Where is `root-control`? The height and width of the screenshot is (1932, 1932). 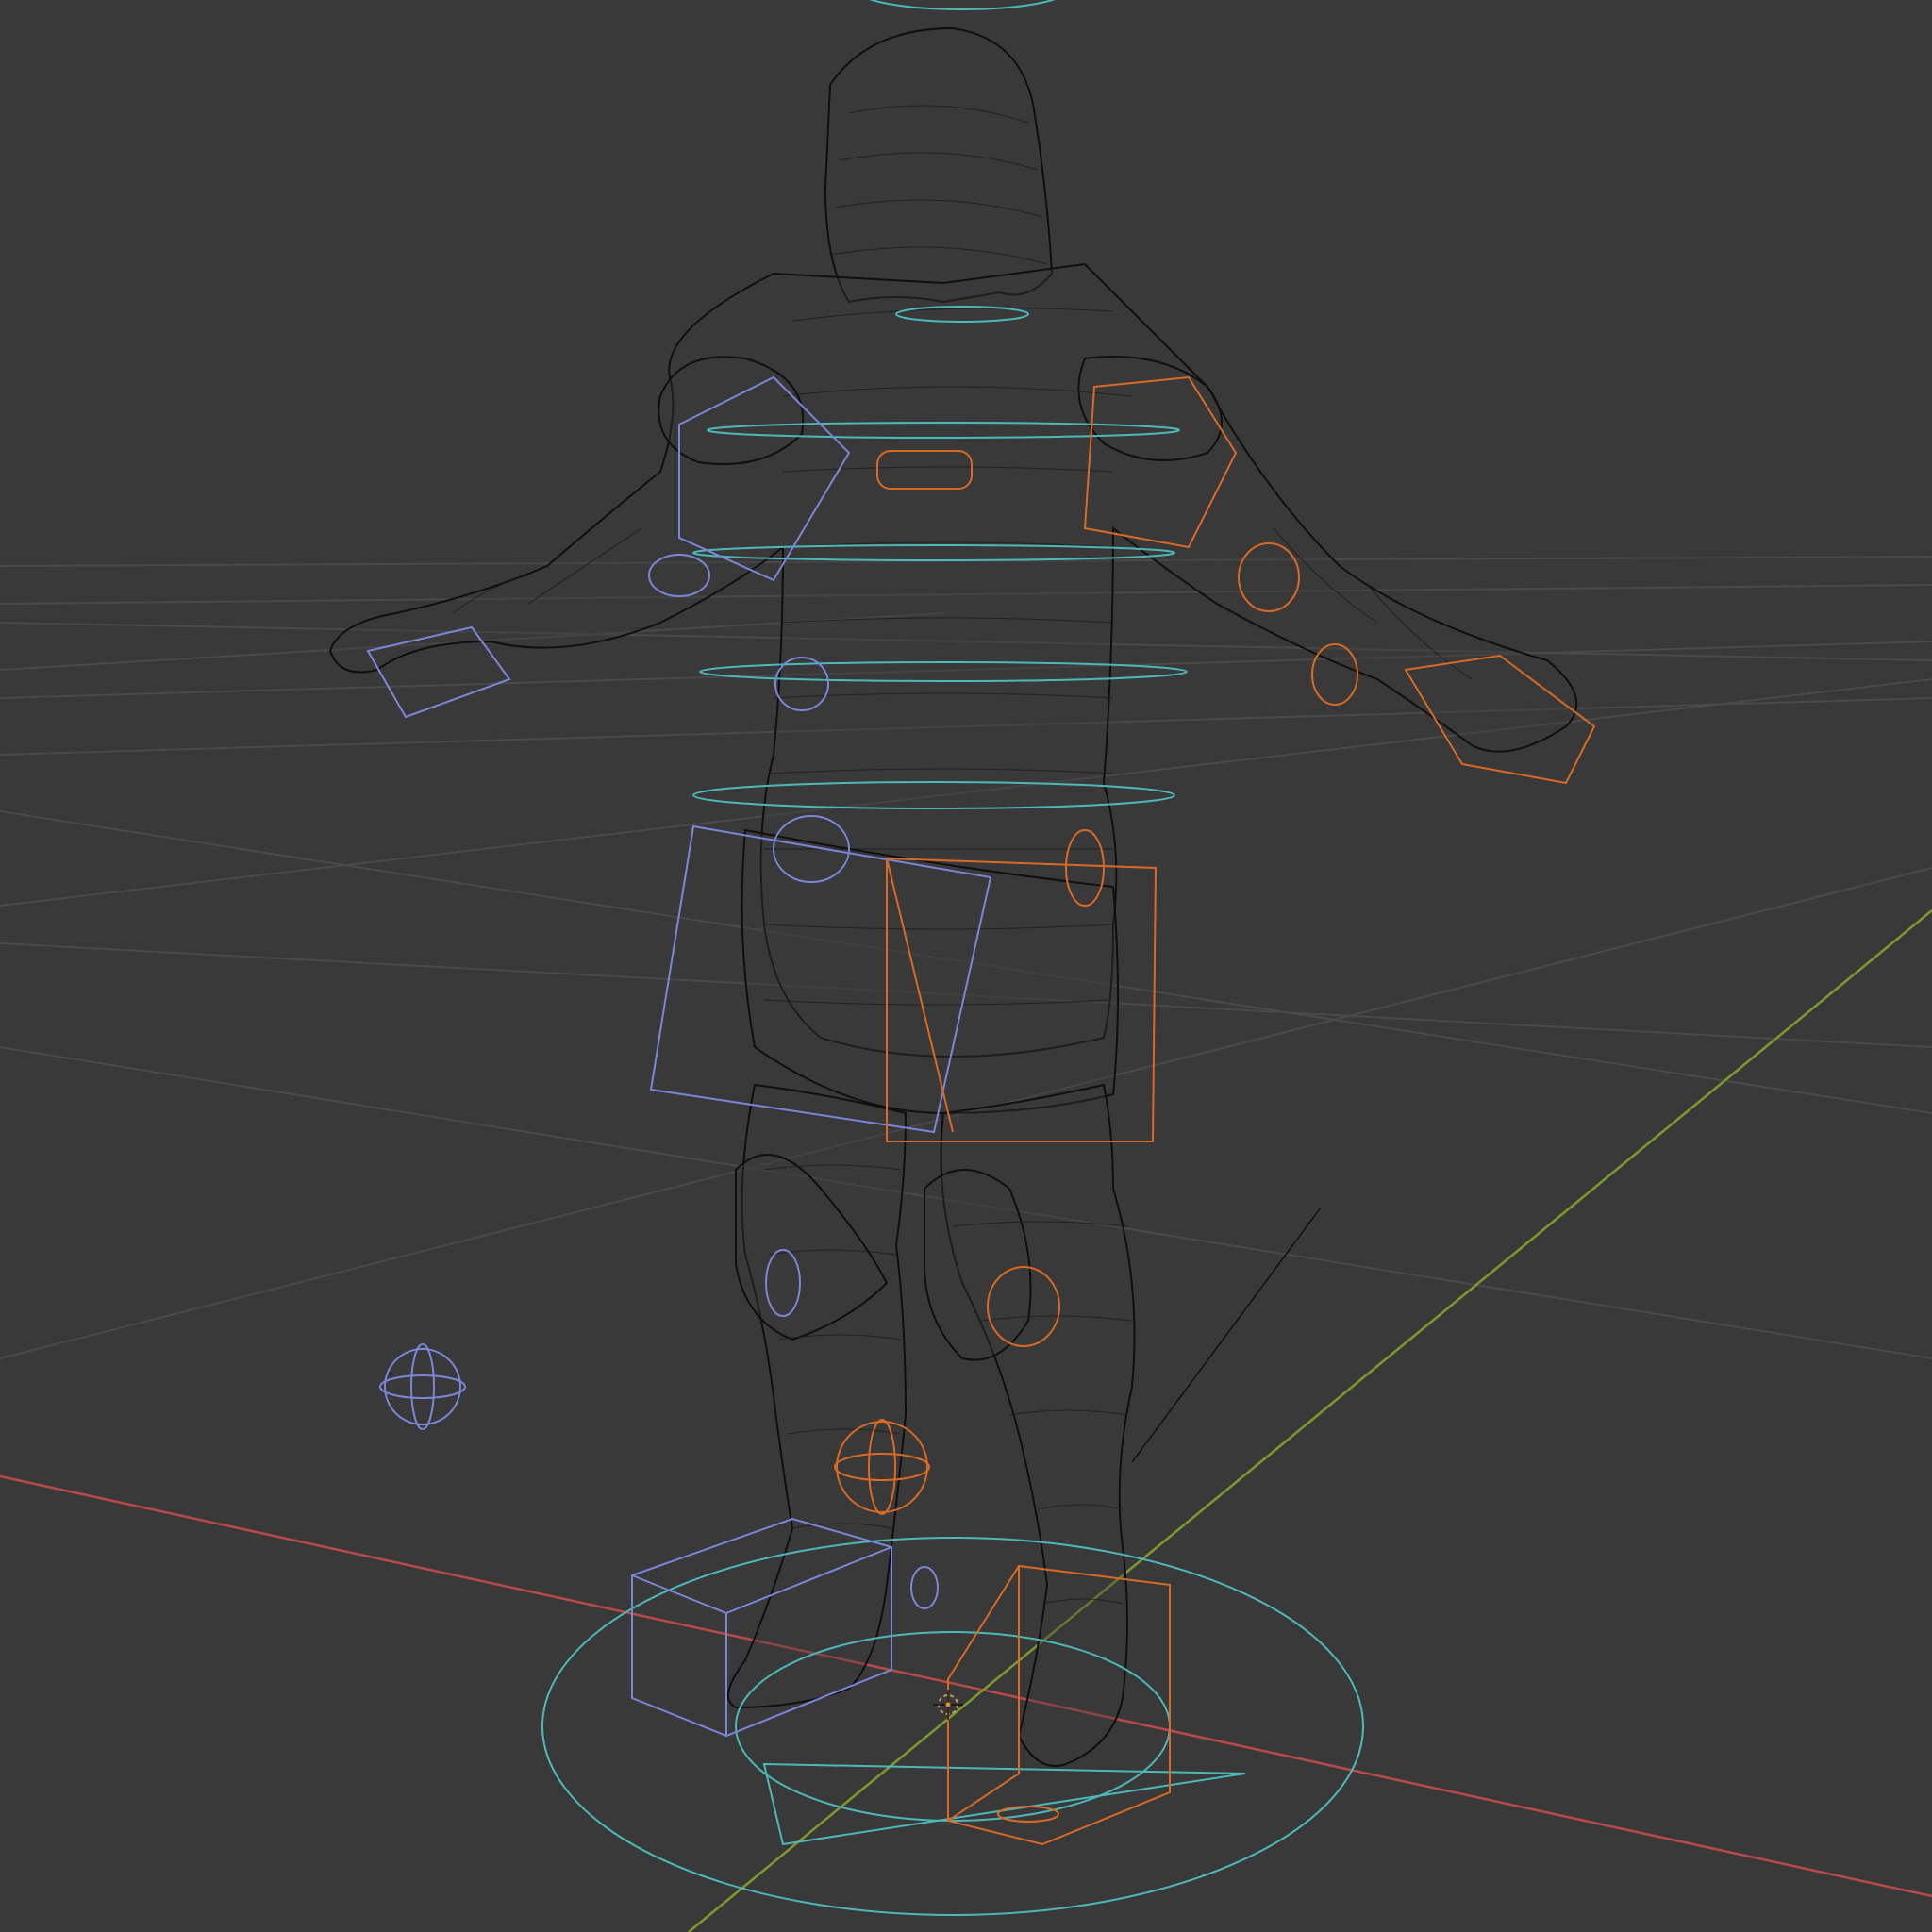 root-control is located at coordinates (953, 1726).